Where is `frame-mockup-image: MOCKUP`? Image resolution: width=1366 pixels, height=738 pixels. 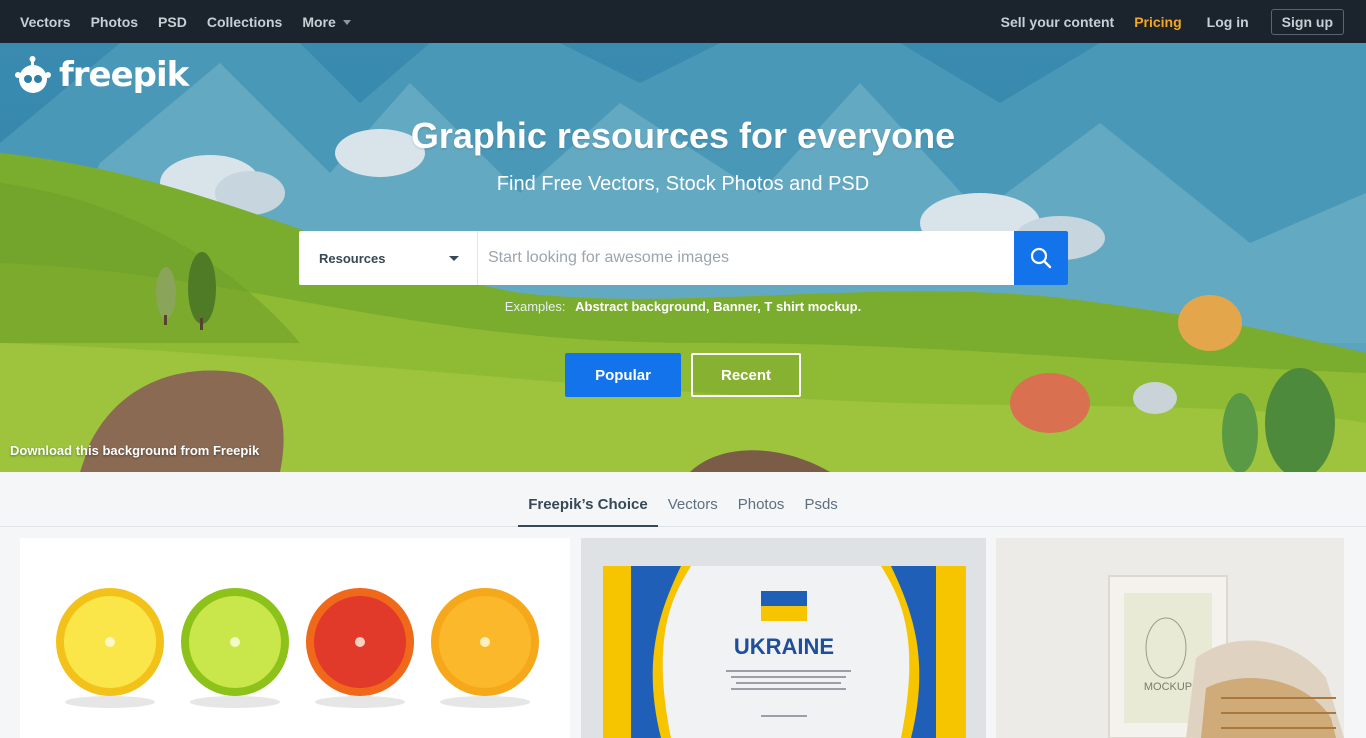
frame-mockup-image: MOCKUP is located at coordinates (1170, 638).